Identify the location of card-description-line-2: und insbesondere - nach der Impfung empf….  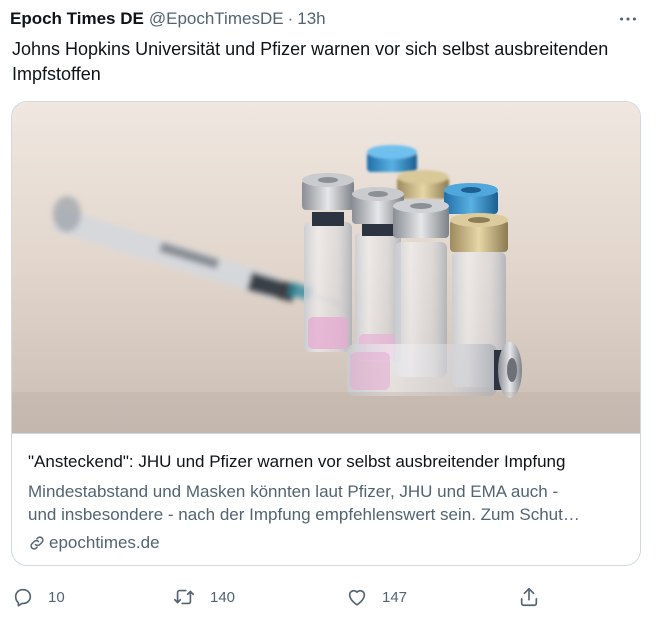
(304, 514).